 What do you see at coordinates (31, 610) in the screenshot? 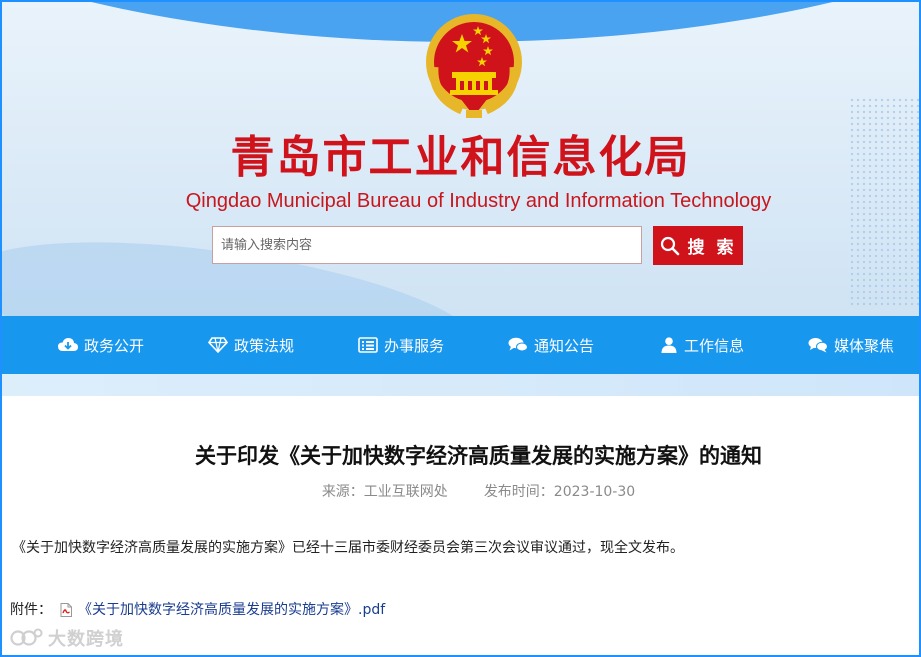
I see `attachment-label: 附件：` at bounding box center [31, 610].